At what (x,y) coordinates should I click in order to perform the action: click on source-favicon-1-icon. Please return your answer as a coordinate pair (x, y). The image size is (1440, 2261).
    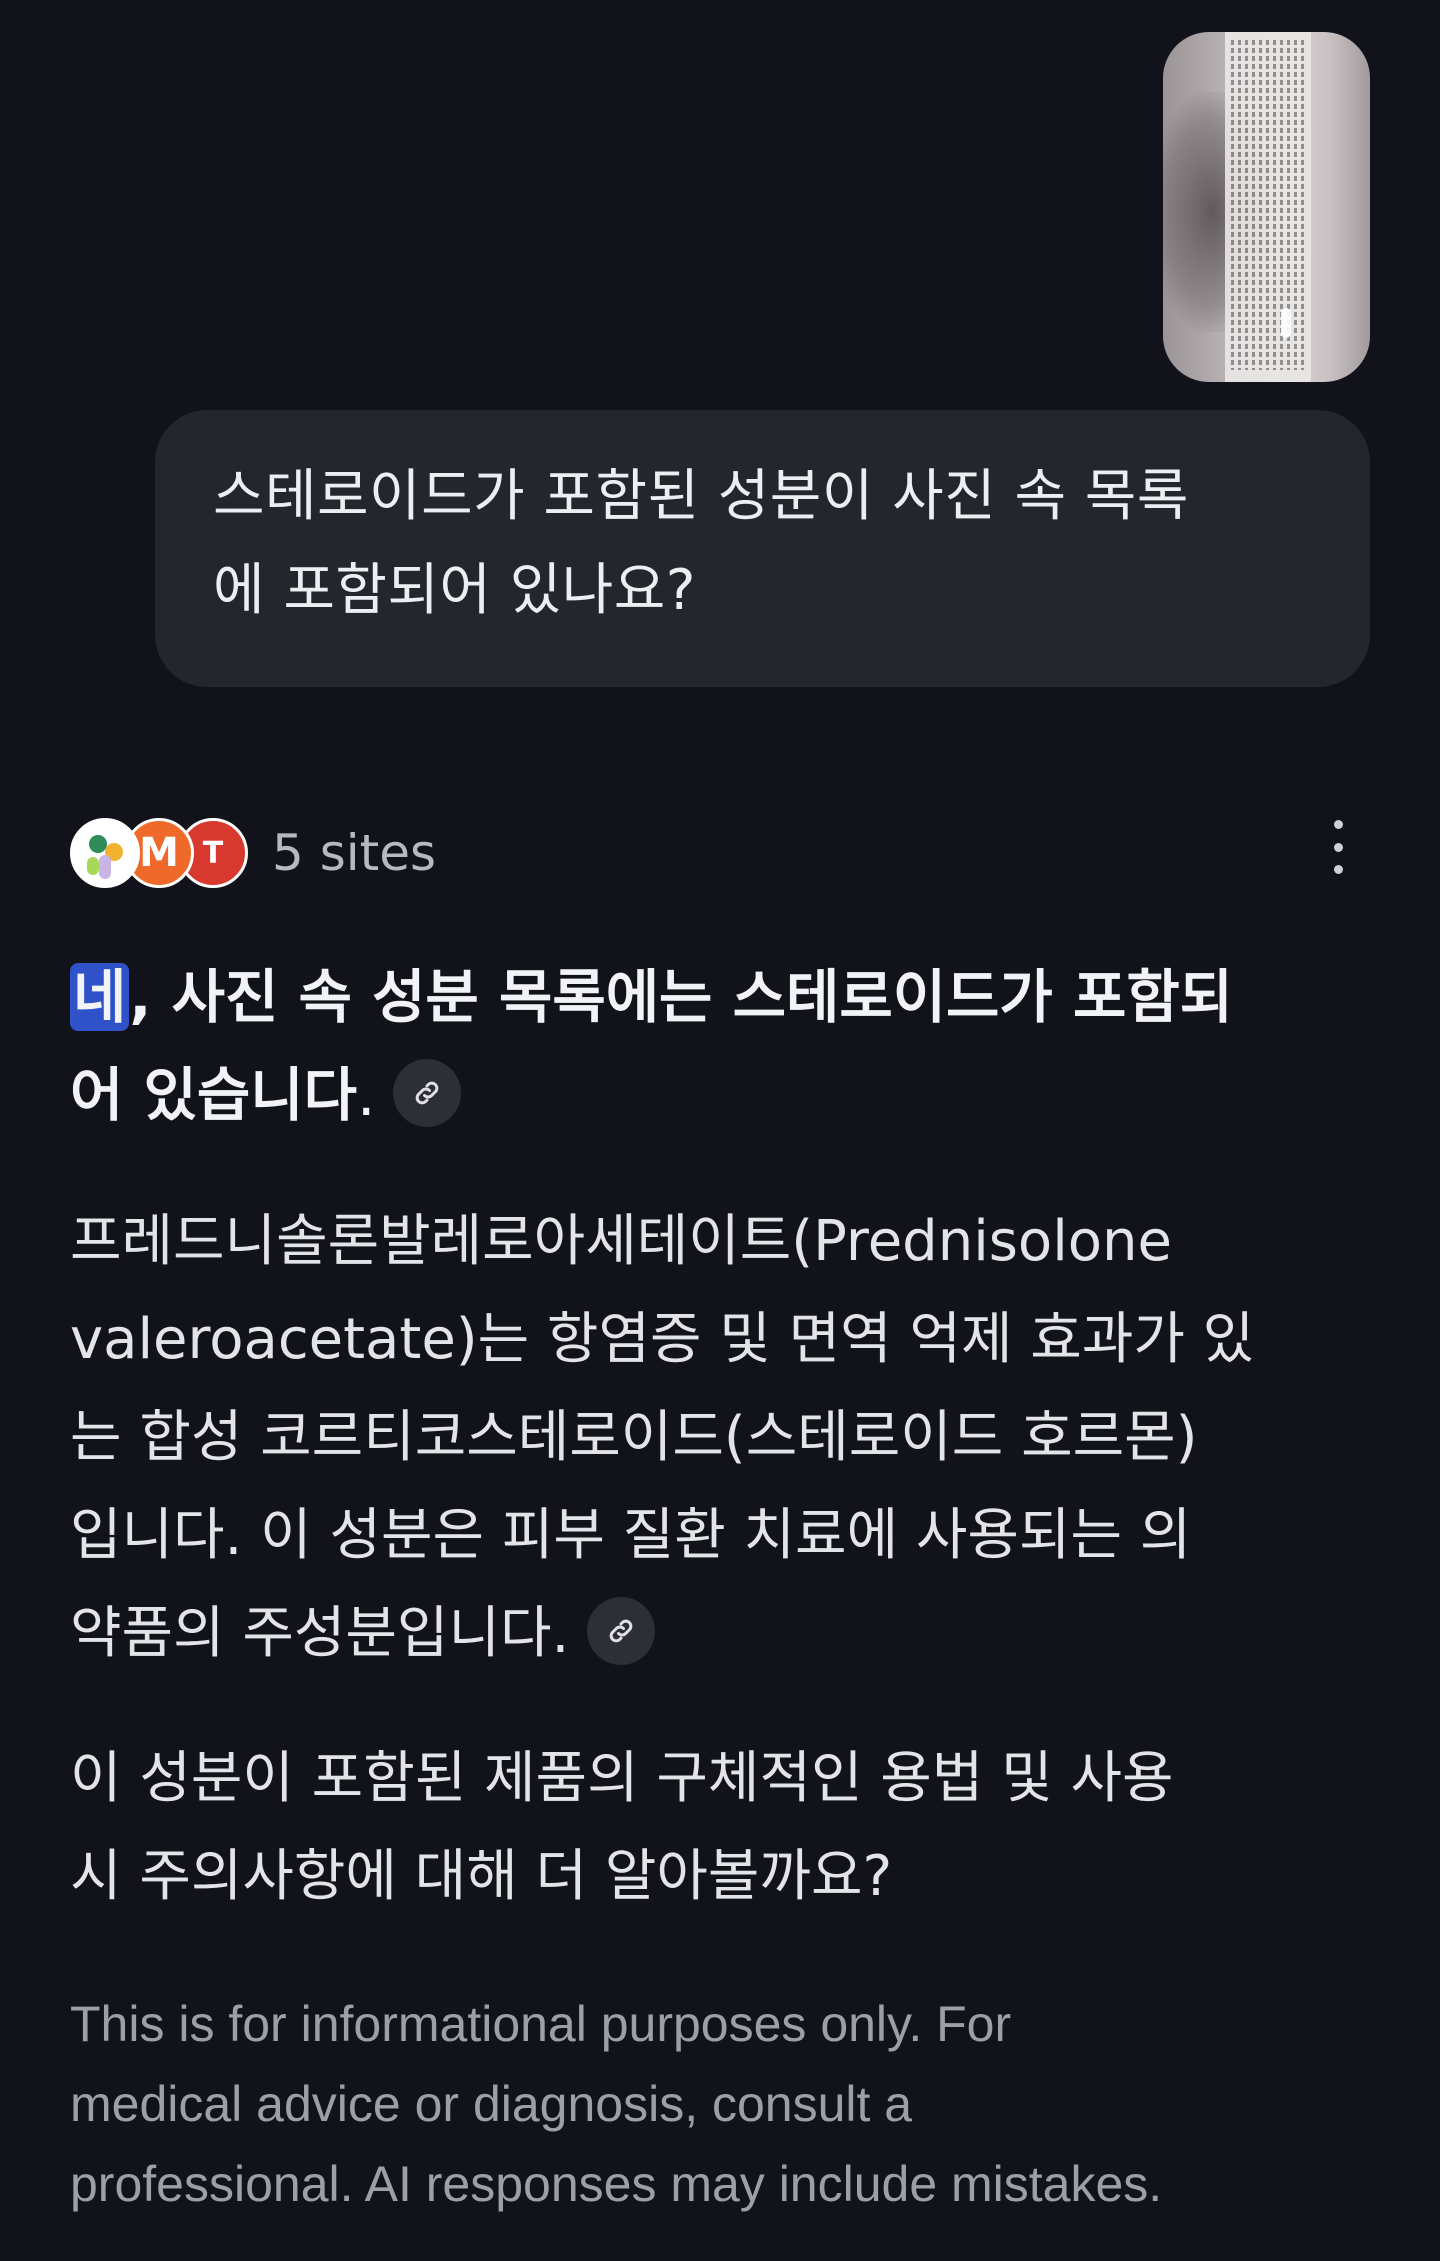
    Looking at the image, I should click on (105, 853).